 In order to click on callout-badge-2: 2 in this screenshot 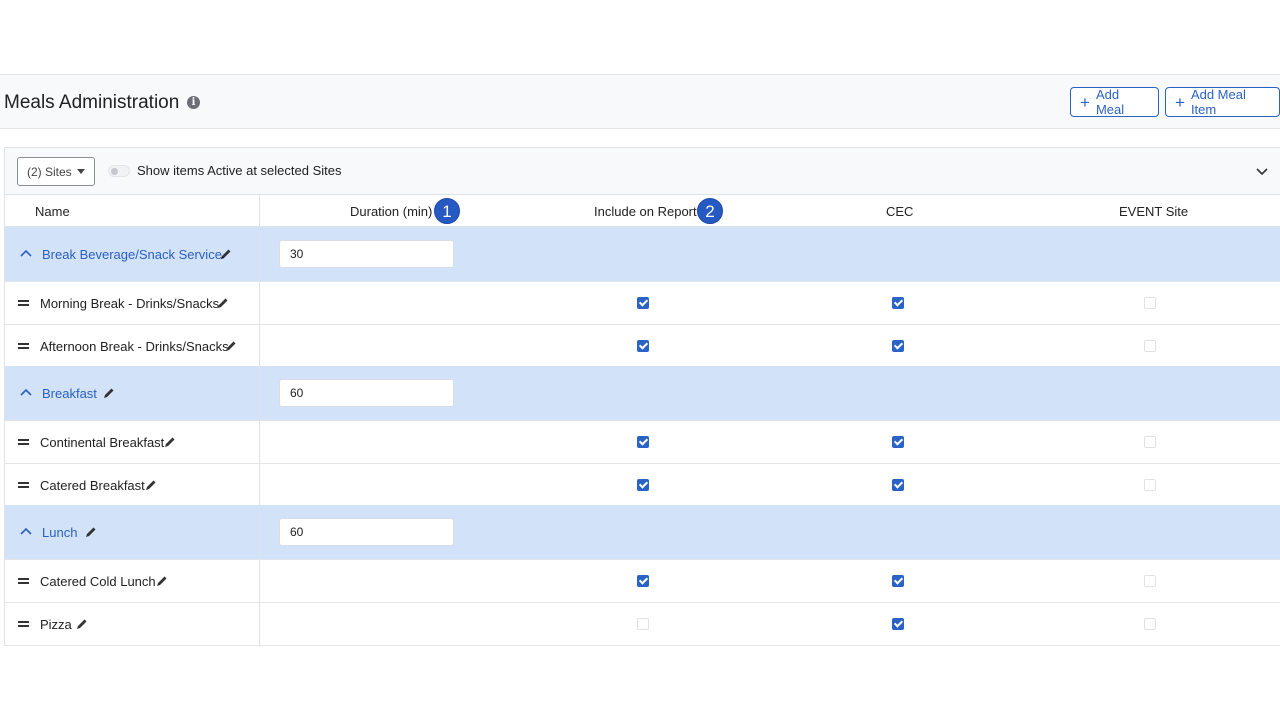, I will do `click(710, 211)`.